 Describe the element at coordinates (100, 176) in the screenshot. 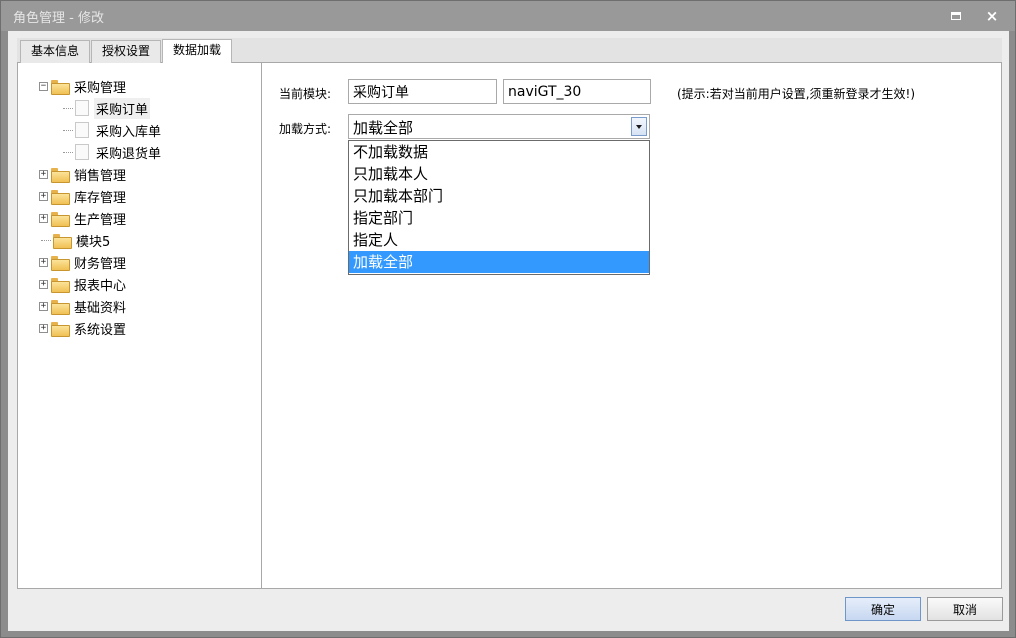

I see `tree-node-label: 销售管理` at that location.